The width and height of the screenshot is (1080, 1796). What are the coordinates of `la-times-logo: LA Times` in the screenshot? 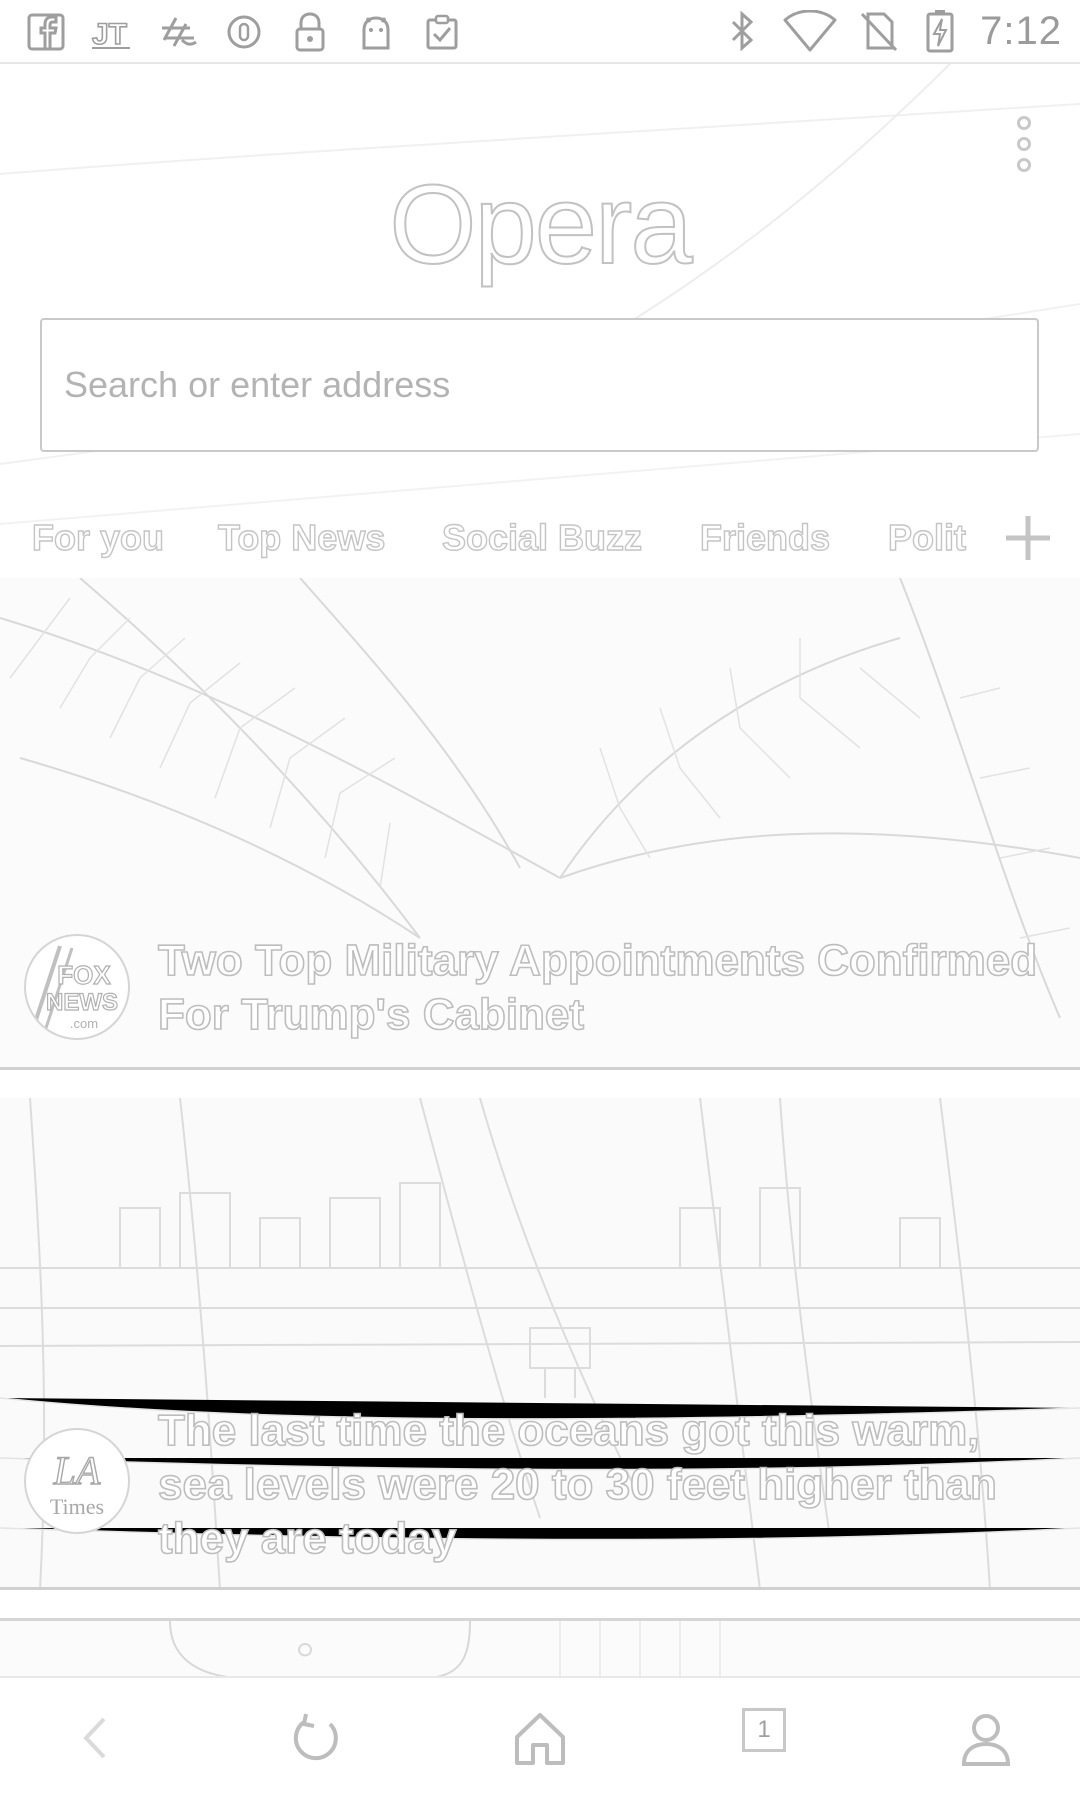 It's located at (77, 1481).